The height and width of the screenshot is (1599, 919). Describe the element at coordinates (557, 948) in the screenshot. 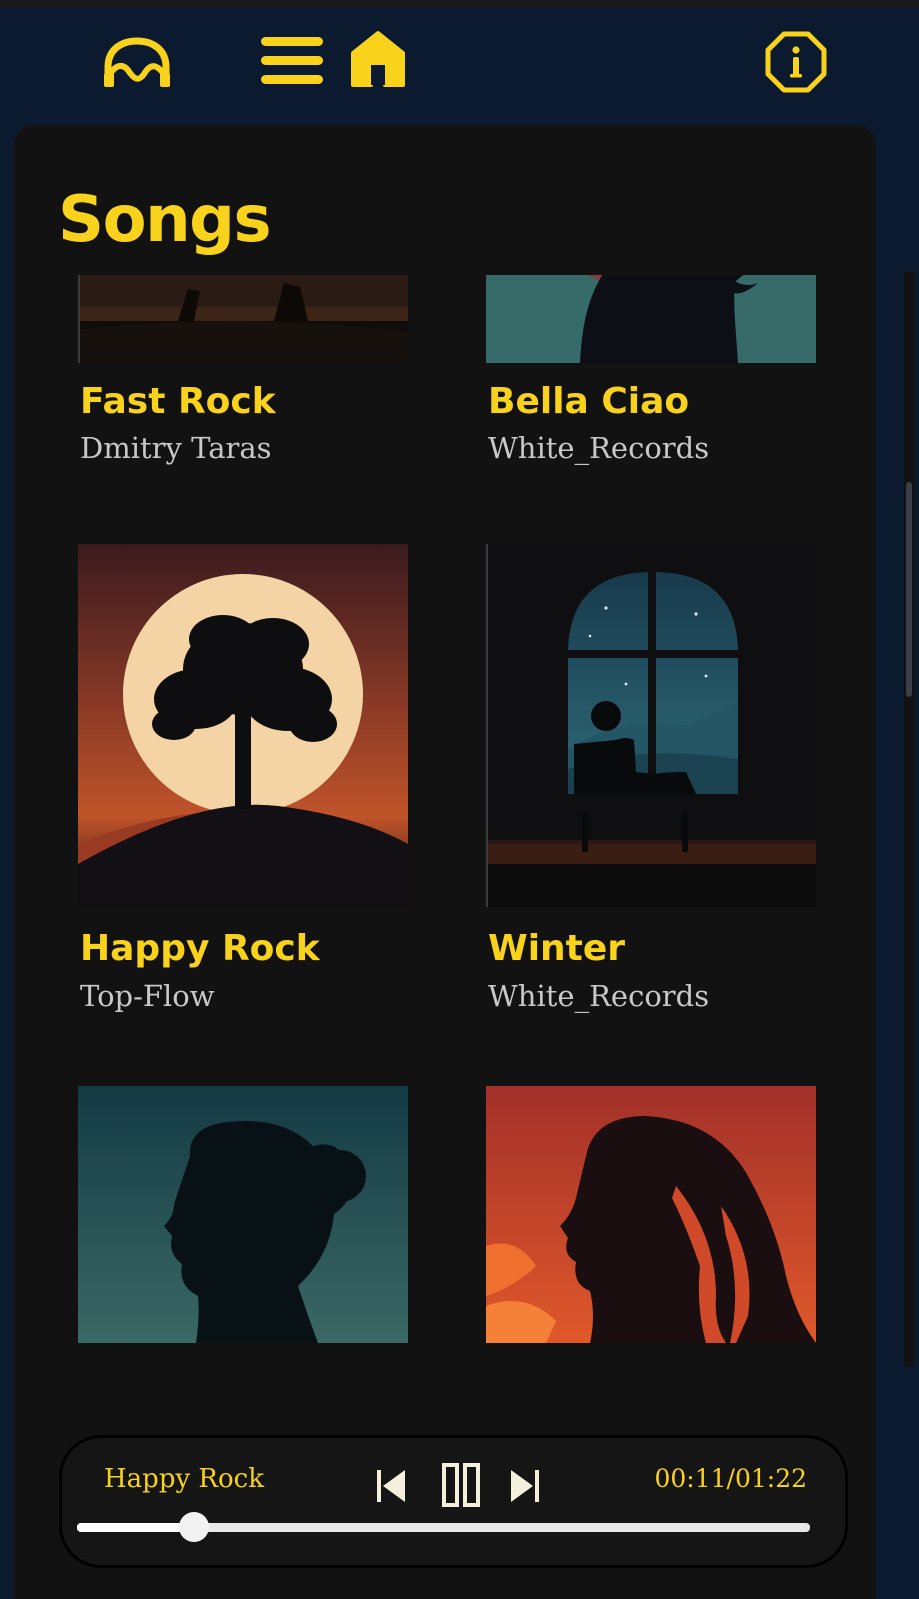

I see `song-title: Winter` at that location.